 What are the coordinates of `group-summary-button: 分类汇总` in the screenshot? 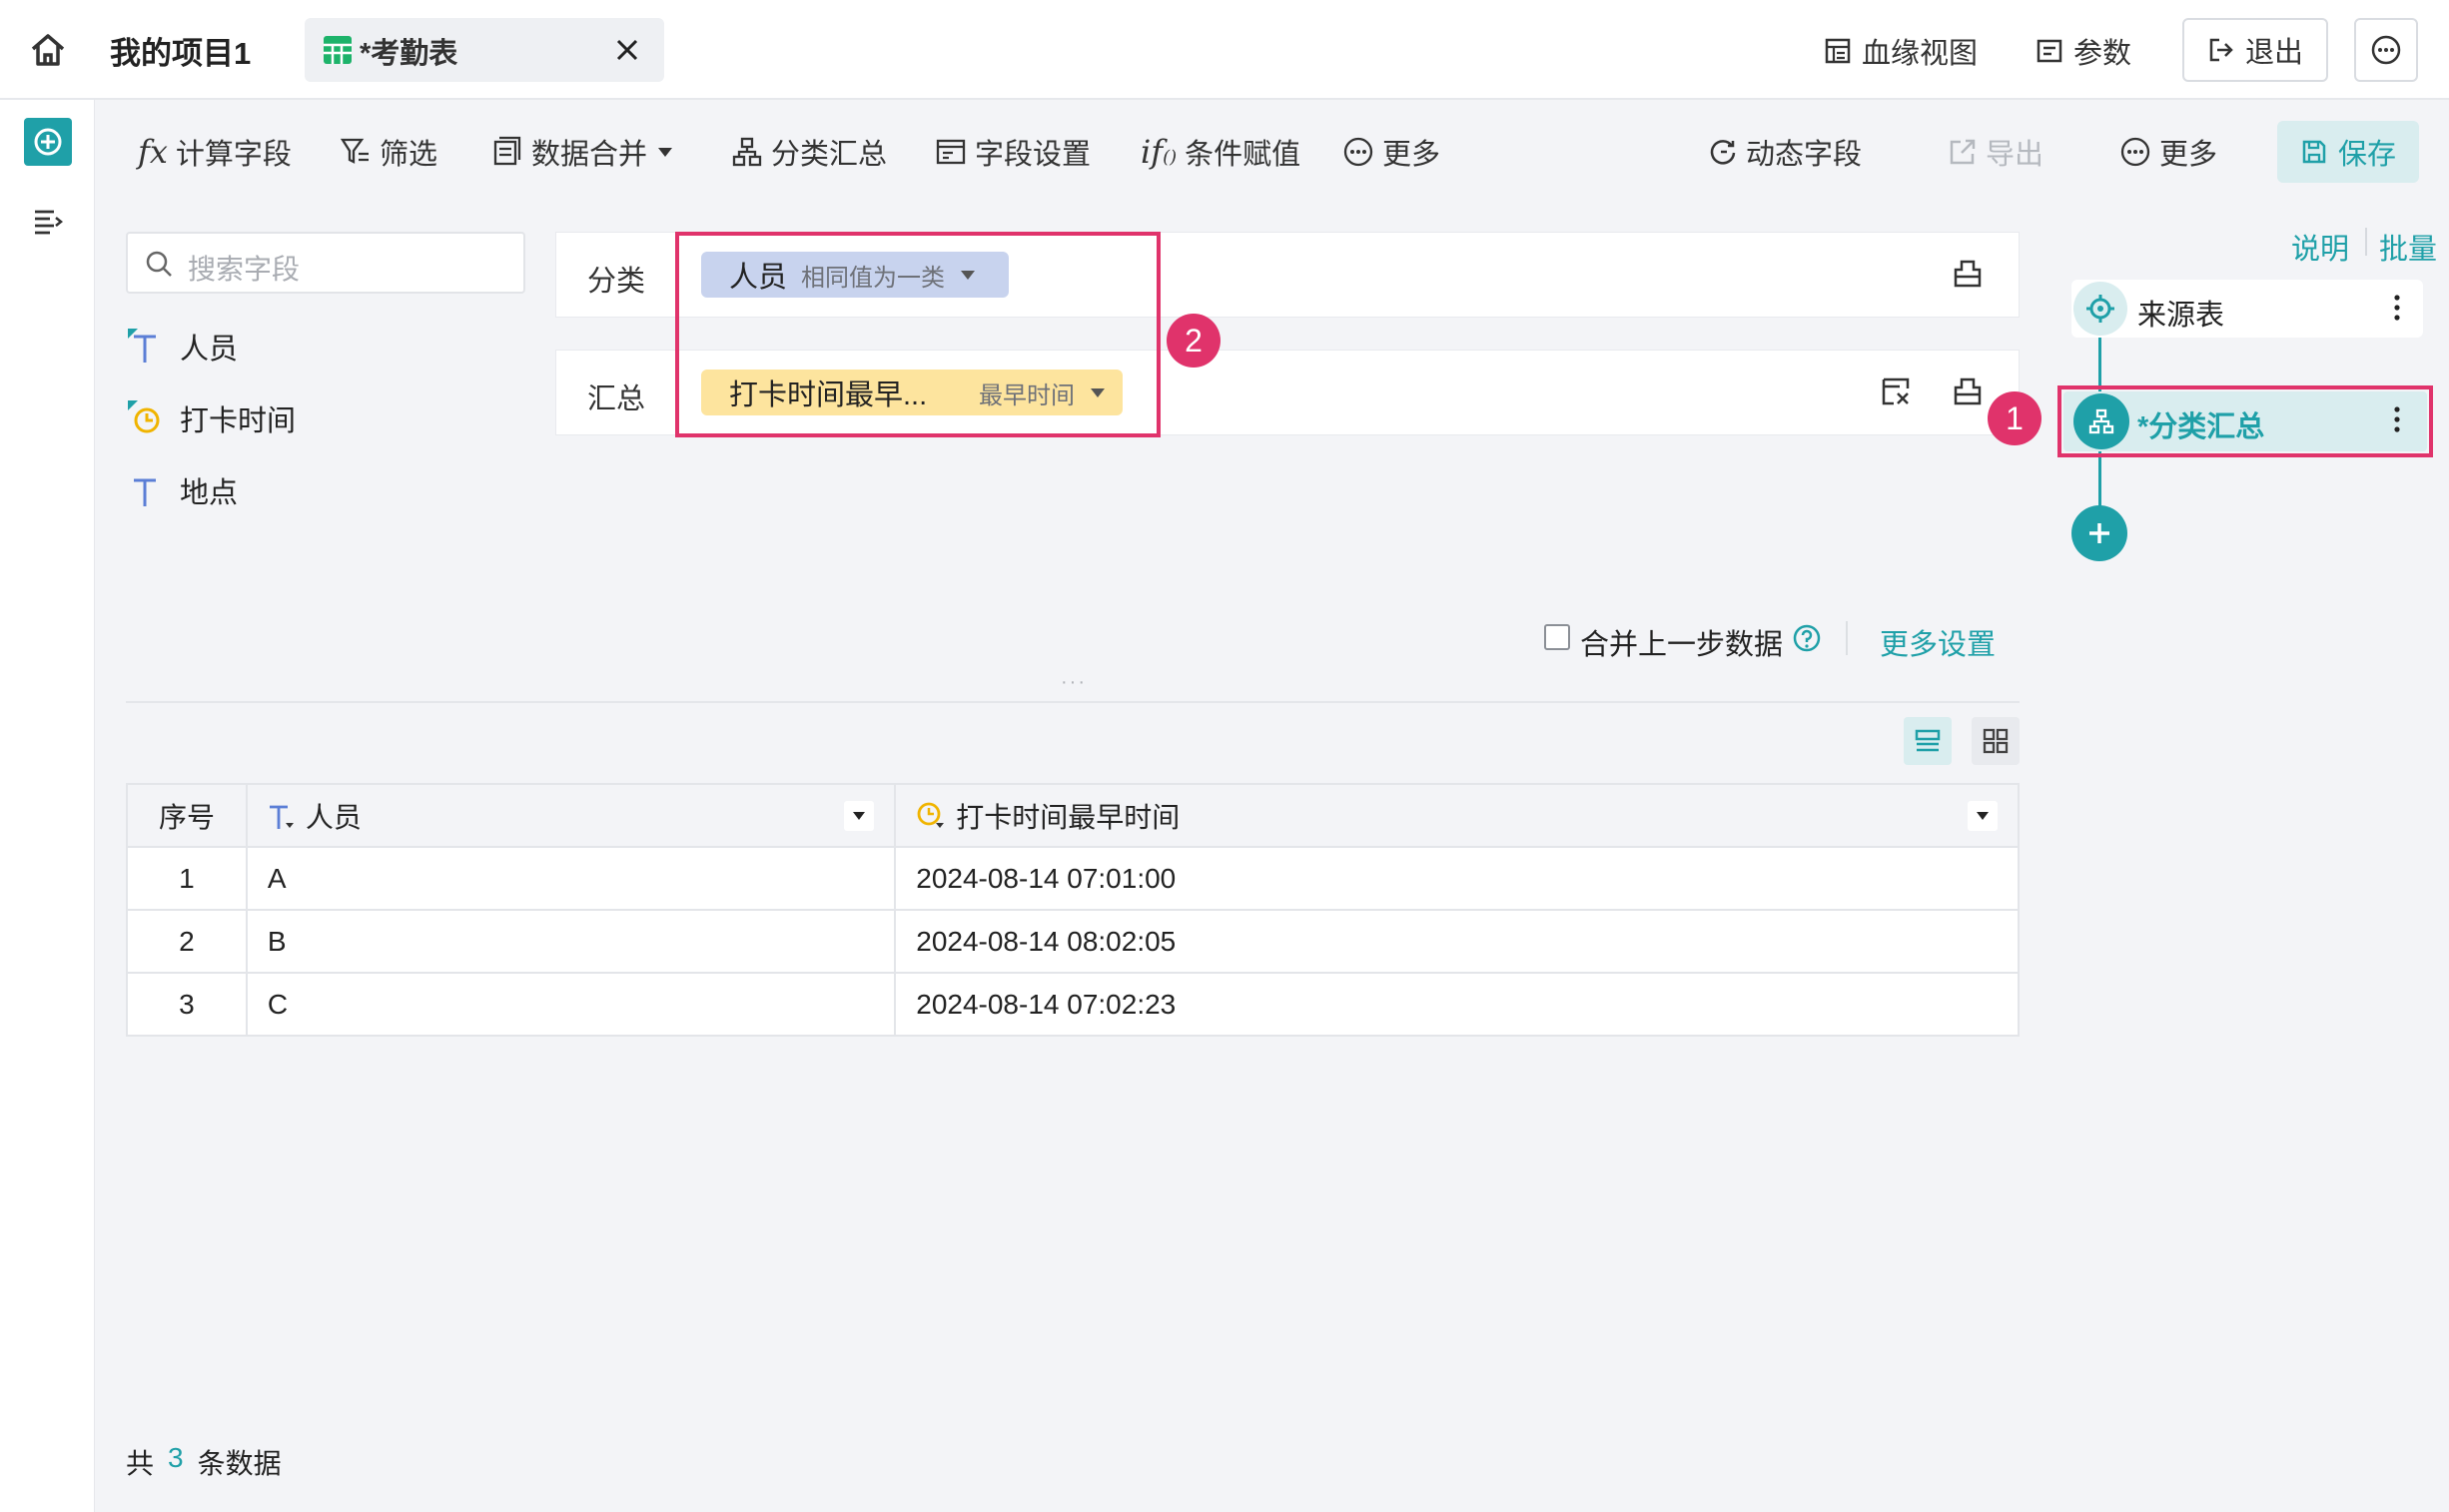 It's located at (809, 152).